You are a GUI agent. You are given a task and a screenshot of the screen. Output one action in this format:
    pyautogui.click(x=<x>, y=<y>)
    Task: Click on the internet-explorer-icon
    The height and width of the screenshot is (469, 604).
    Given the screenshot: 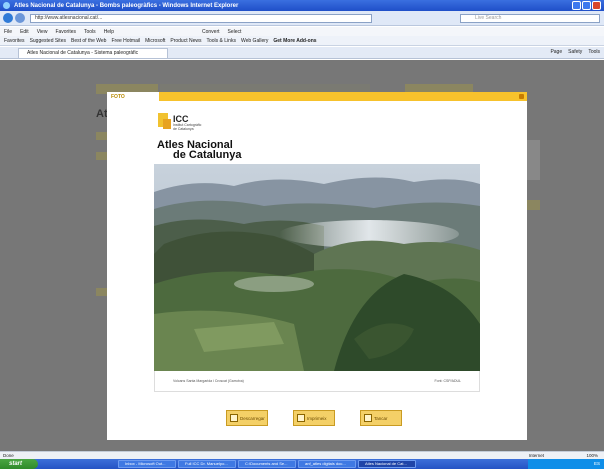 What is the action you would take?
    pyautogui.click(x=6, y=5)
    